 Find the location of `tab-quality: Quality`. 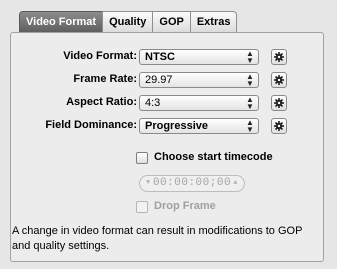

tab-quality: Quality is located at coordinates (127, 22).